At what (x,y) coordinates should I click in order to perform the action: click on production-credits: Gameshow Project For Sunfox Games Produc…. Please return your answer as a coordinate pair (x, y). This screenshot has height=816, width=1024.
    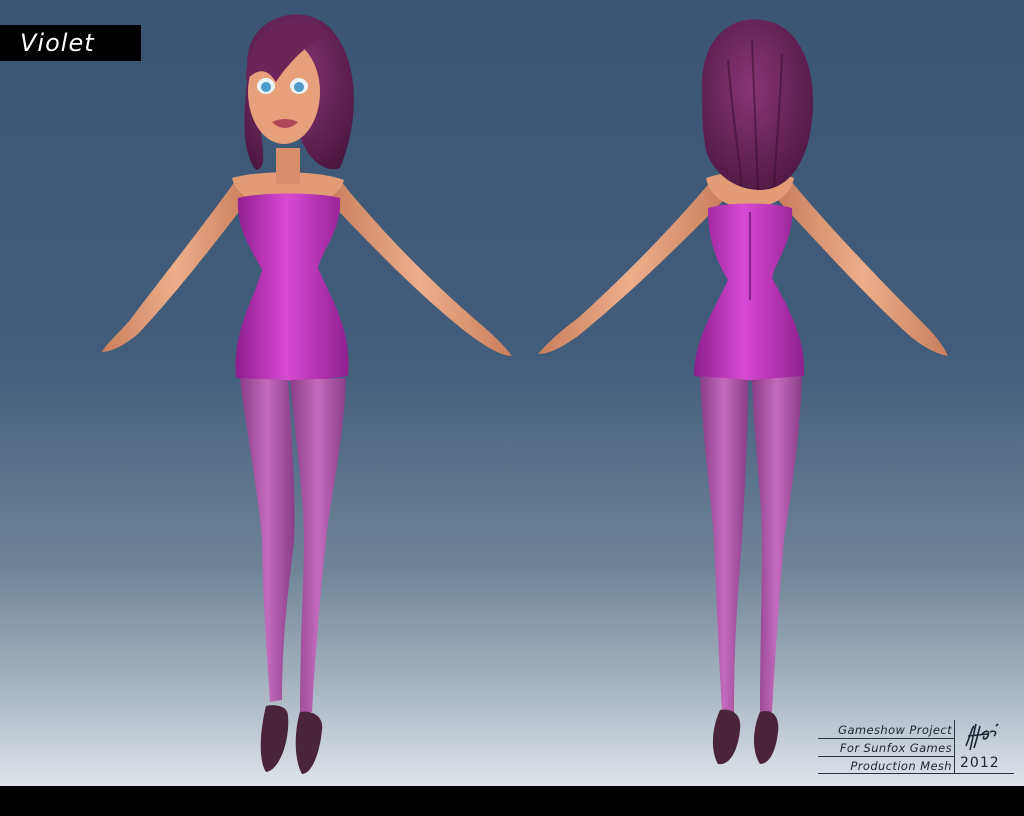
    Looking at the image, I should click on (916, 747).